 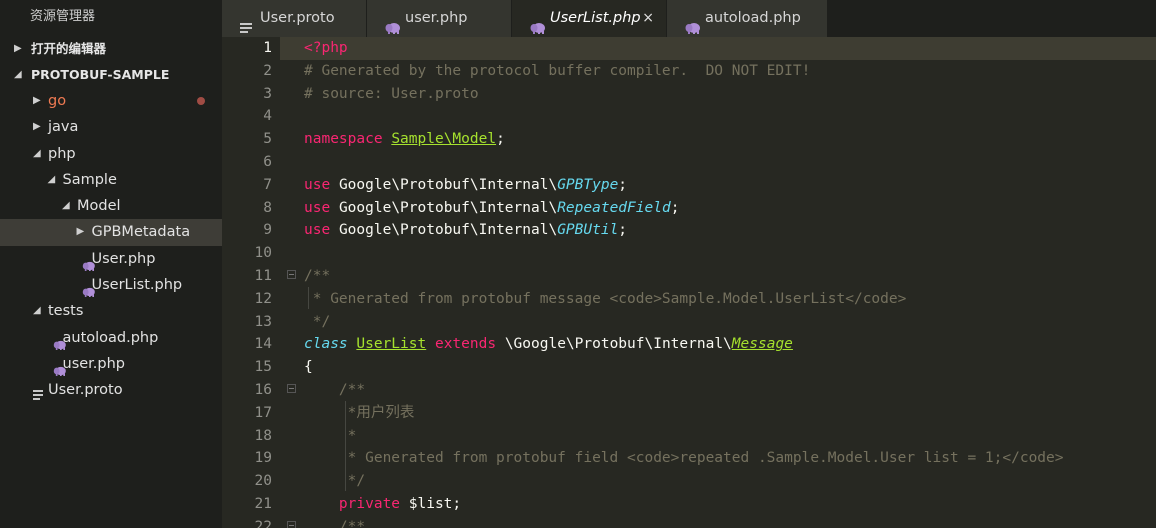 What do you see at coordinates (267, 70) in the screenshot?
I see `line-number: 2` at bounding box center [267, 70].